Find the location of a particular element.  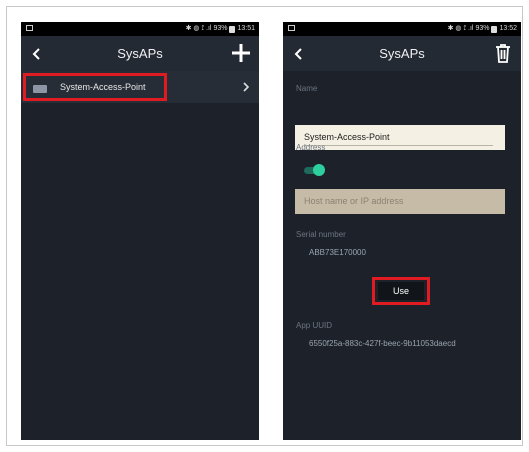

serial-label: Serial number is located at coordinates (321, 234).